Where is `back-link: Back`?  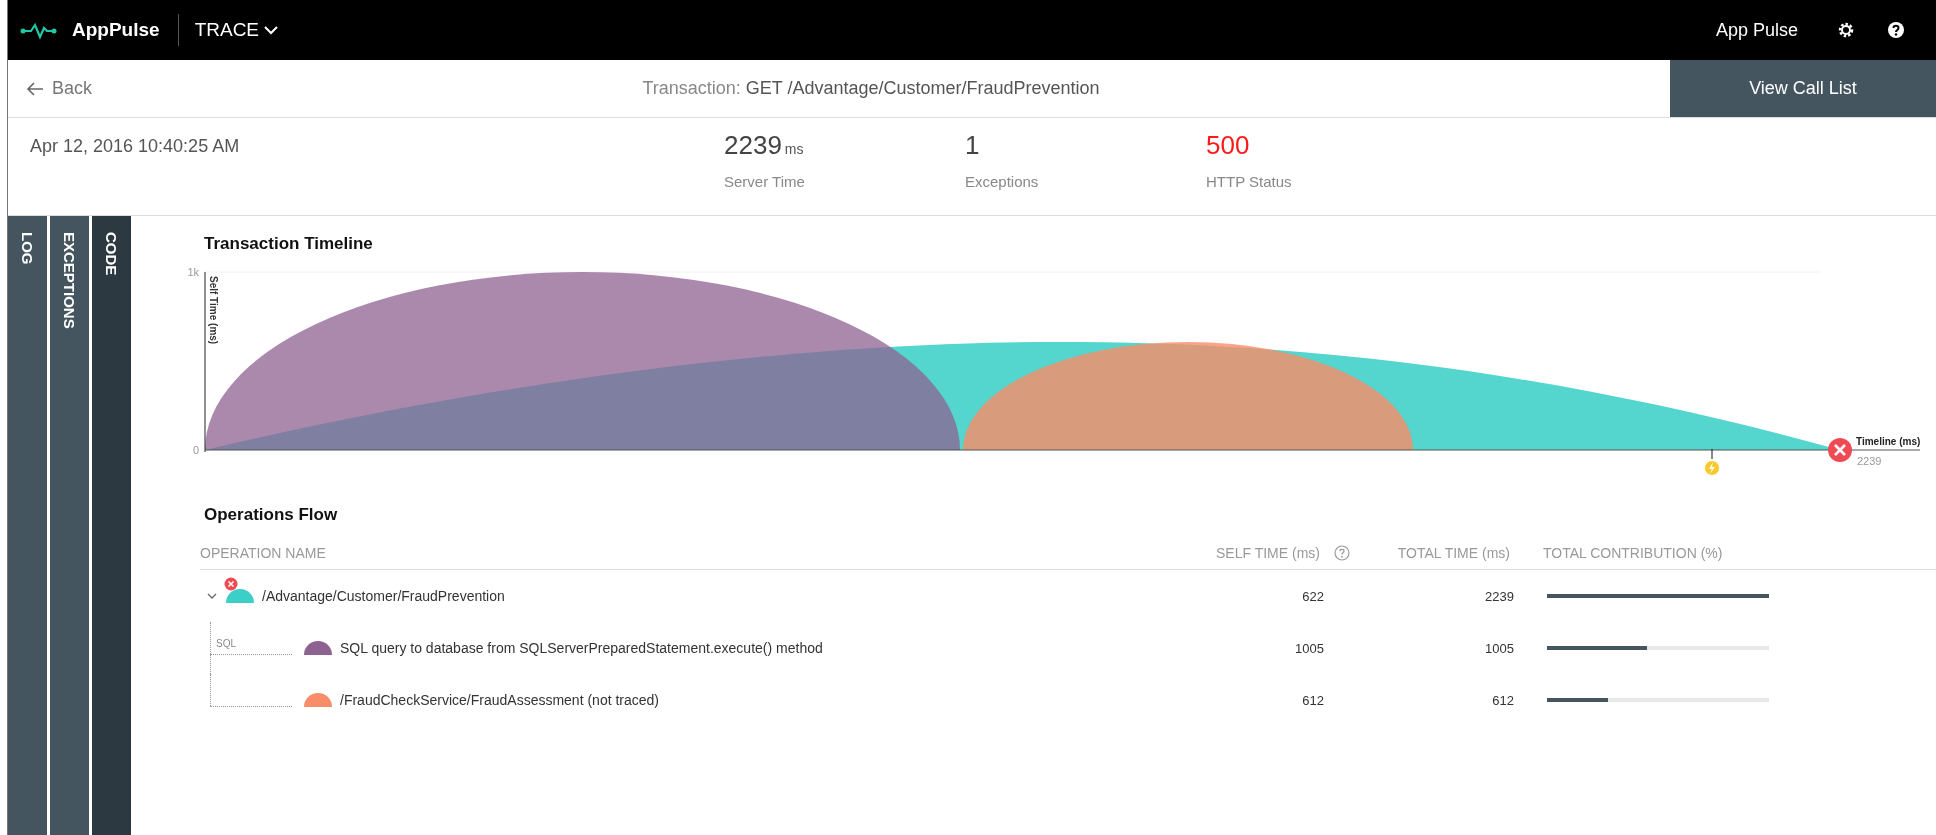
back-link: Back is located at coordinates (59, 88).